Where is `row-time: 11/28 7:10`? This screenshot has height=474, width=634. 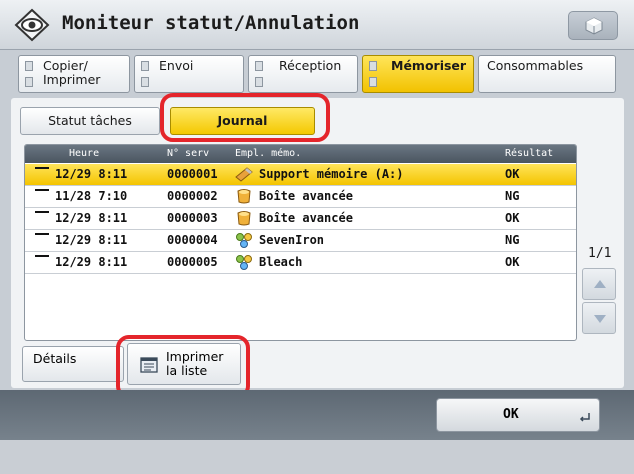
row-time: 11/28 7:10 is located at coordinates (91, 196).